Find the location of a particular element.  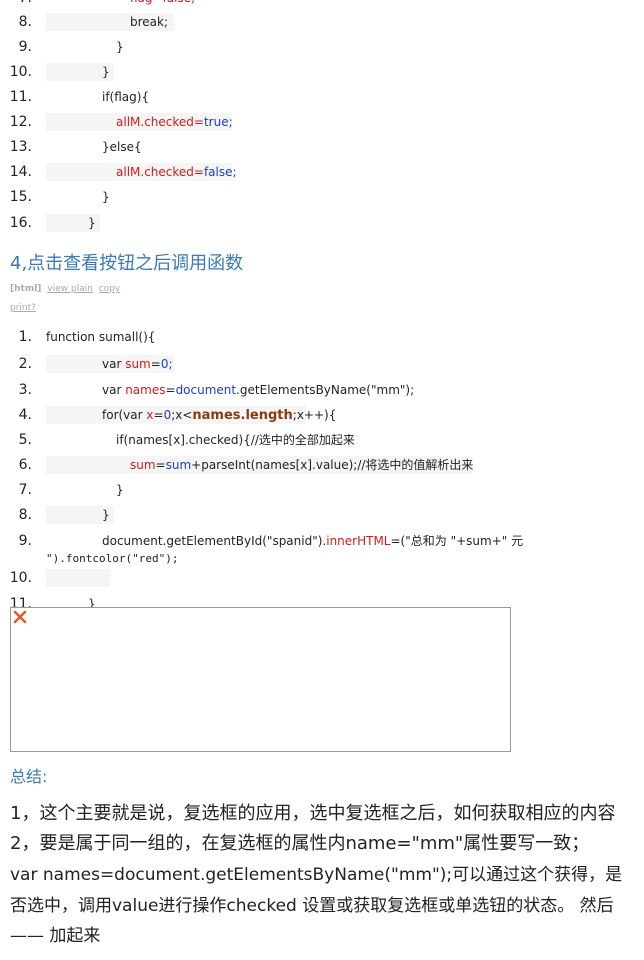

code-block-2-line: 5. if(names[x].checked){//选中的全部加起来 is located at coordinates (260, 442).